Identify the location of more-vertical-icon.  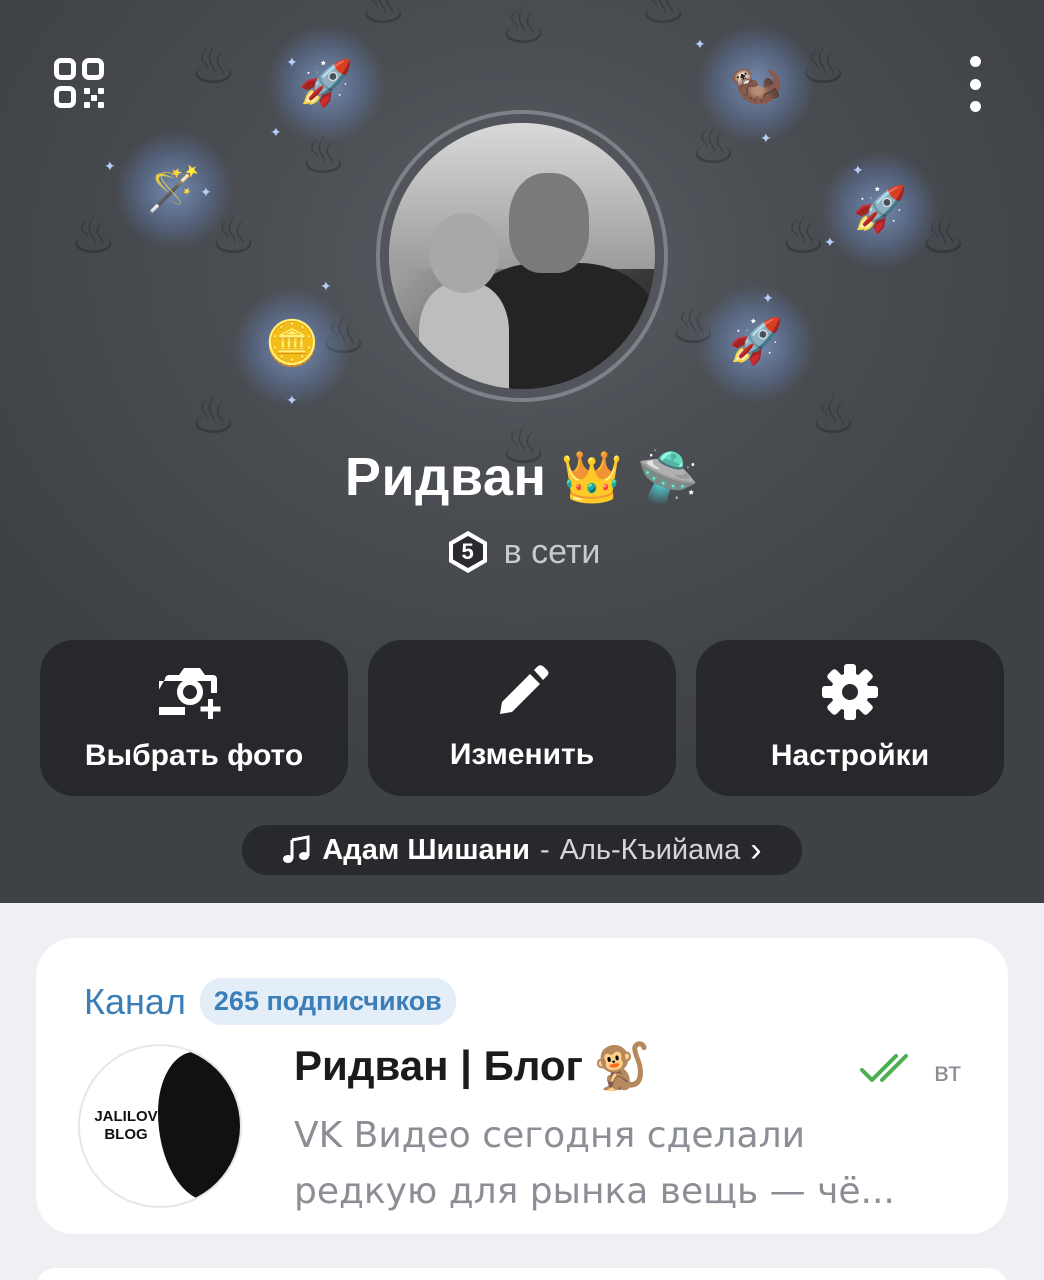
(975, 84).